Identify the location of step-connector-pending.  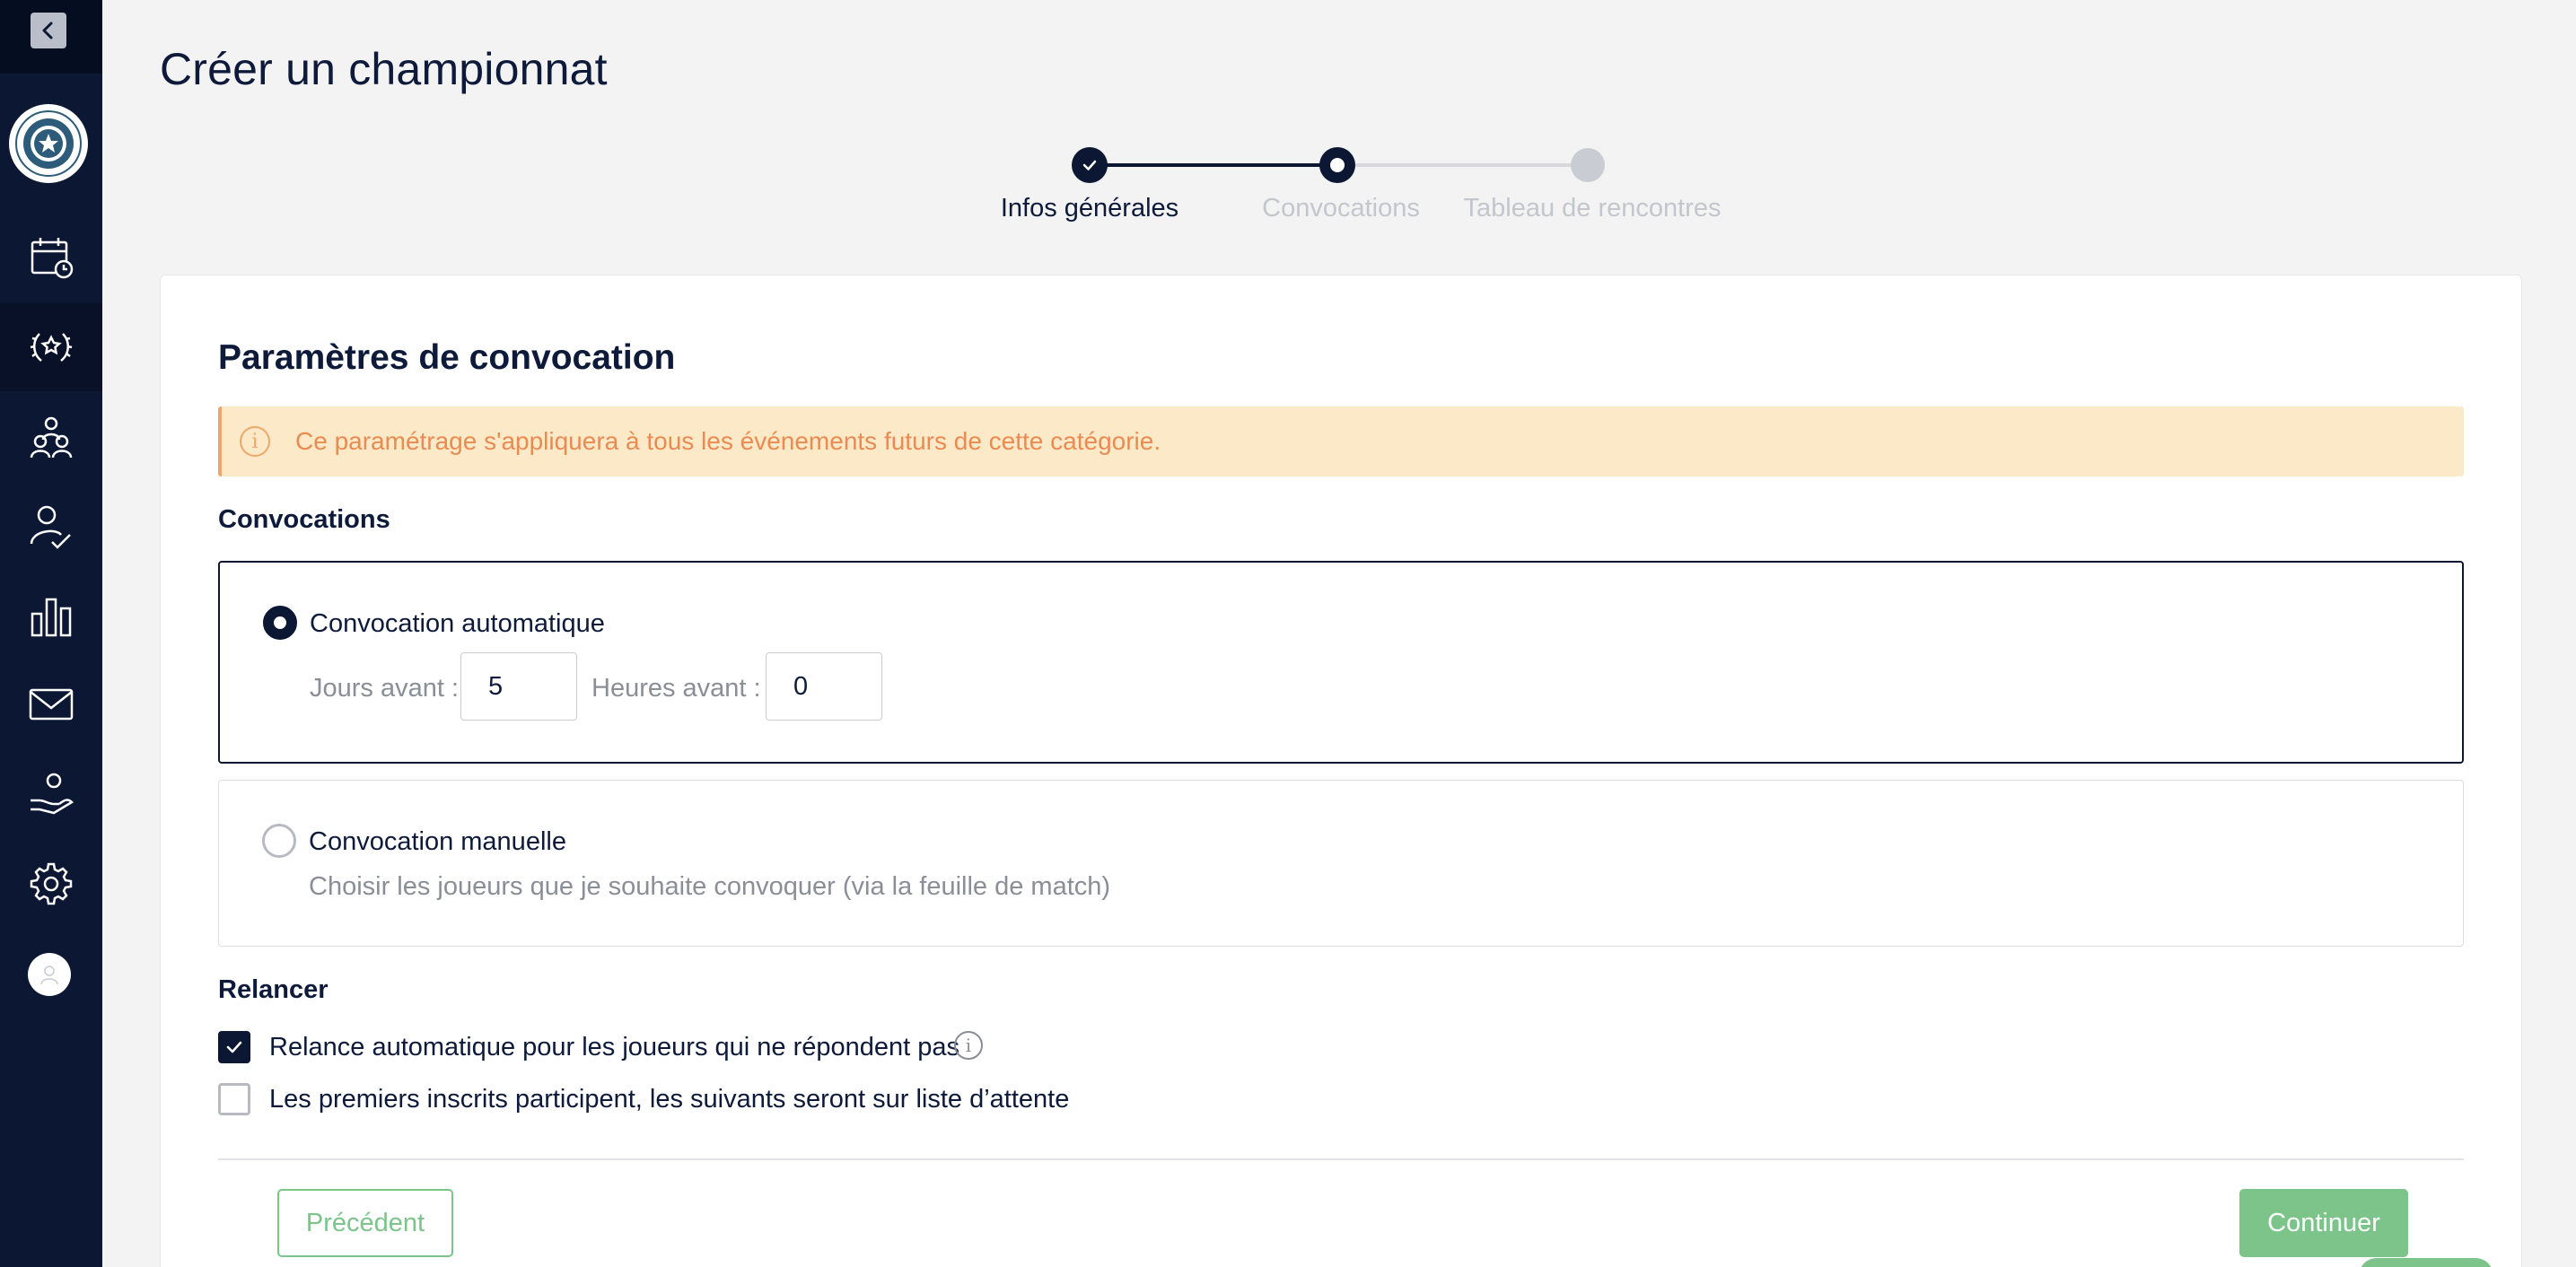
(1463, 165).